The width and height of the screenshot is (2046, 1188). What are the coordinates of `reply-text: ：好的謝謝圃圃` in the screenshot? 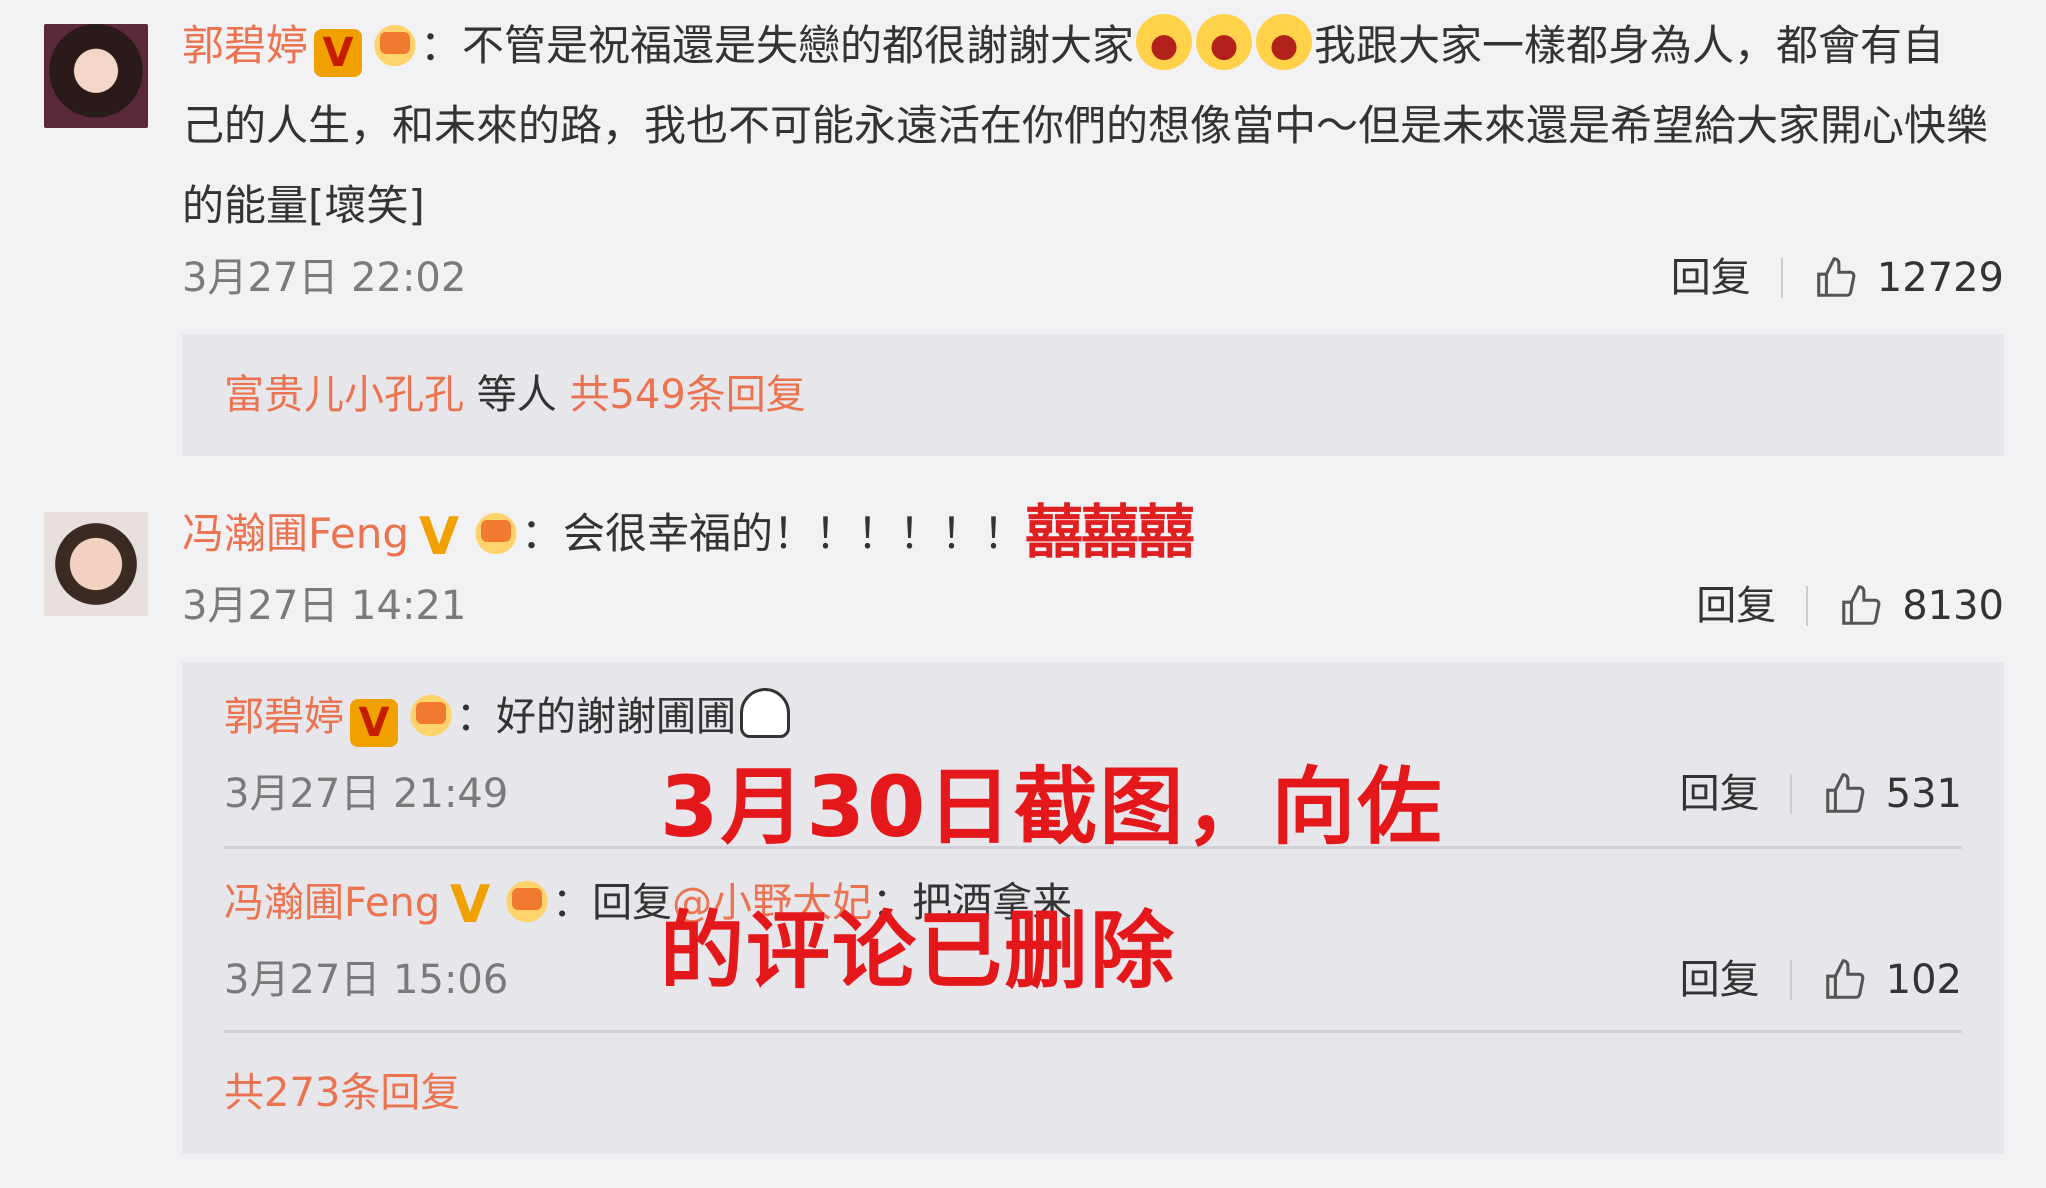 It's located at (596, 717).